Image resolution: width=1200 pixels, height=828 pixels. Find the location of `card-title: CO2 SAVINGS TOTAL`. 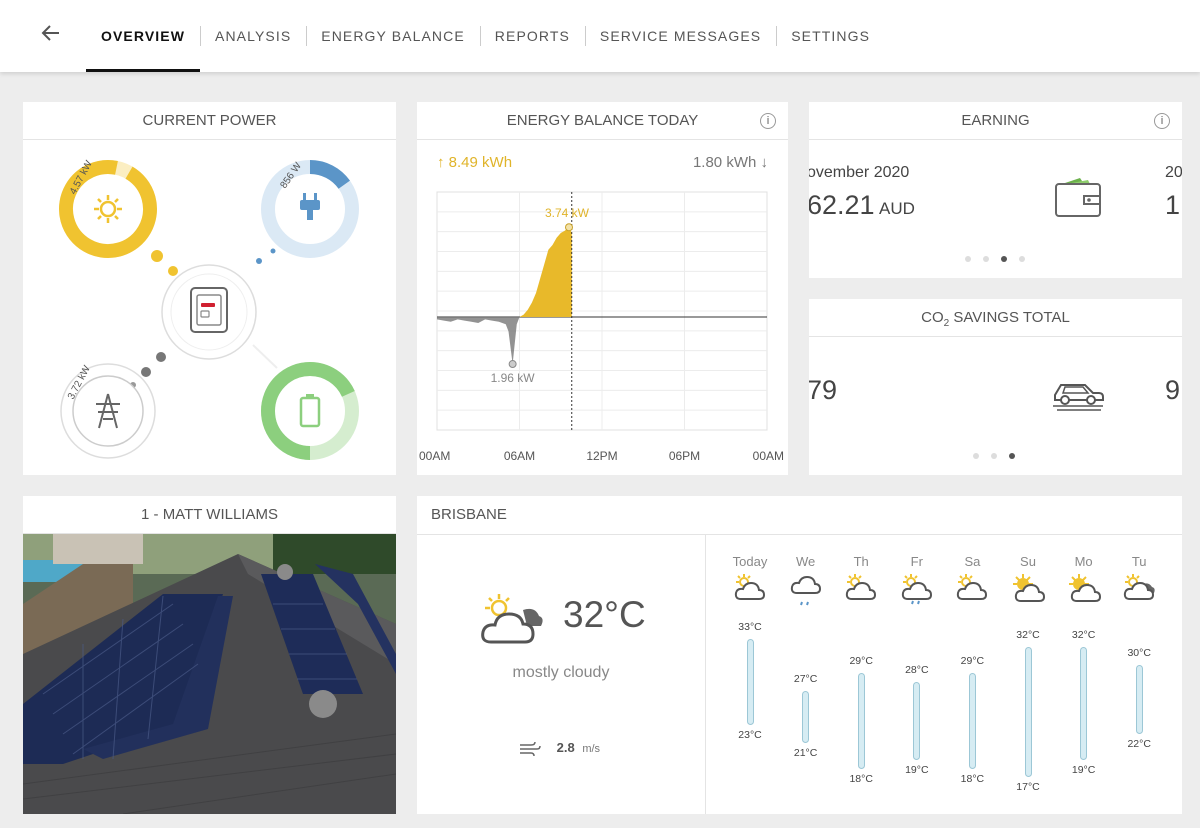

card-title: CO2 SAVINGS TOTAL is located at coordinates (995, 318).